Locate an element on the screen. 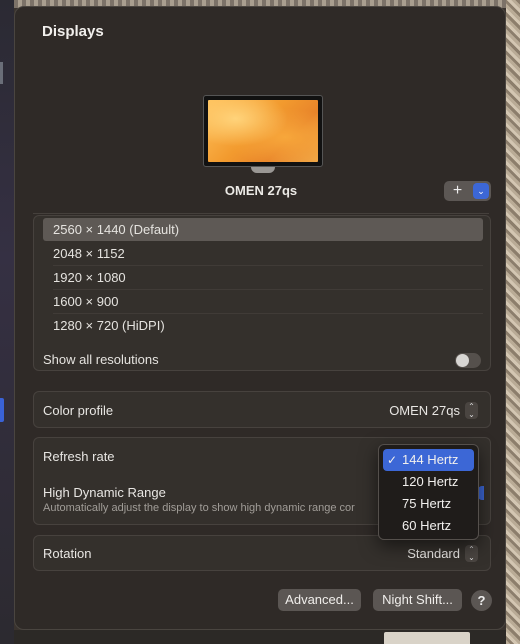  help-icon: ? is located at coordinates (481, 600).